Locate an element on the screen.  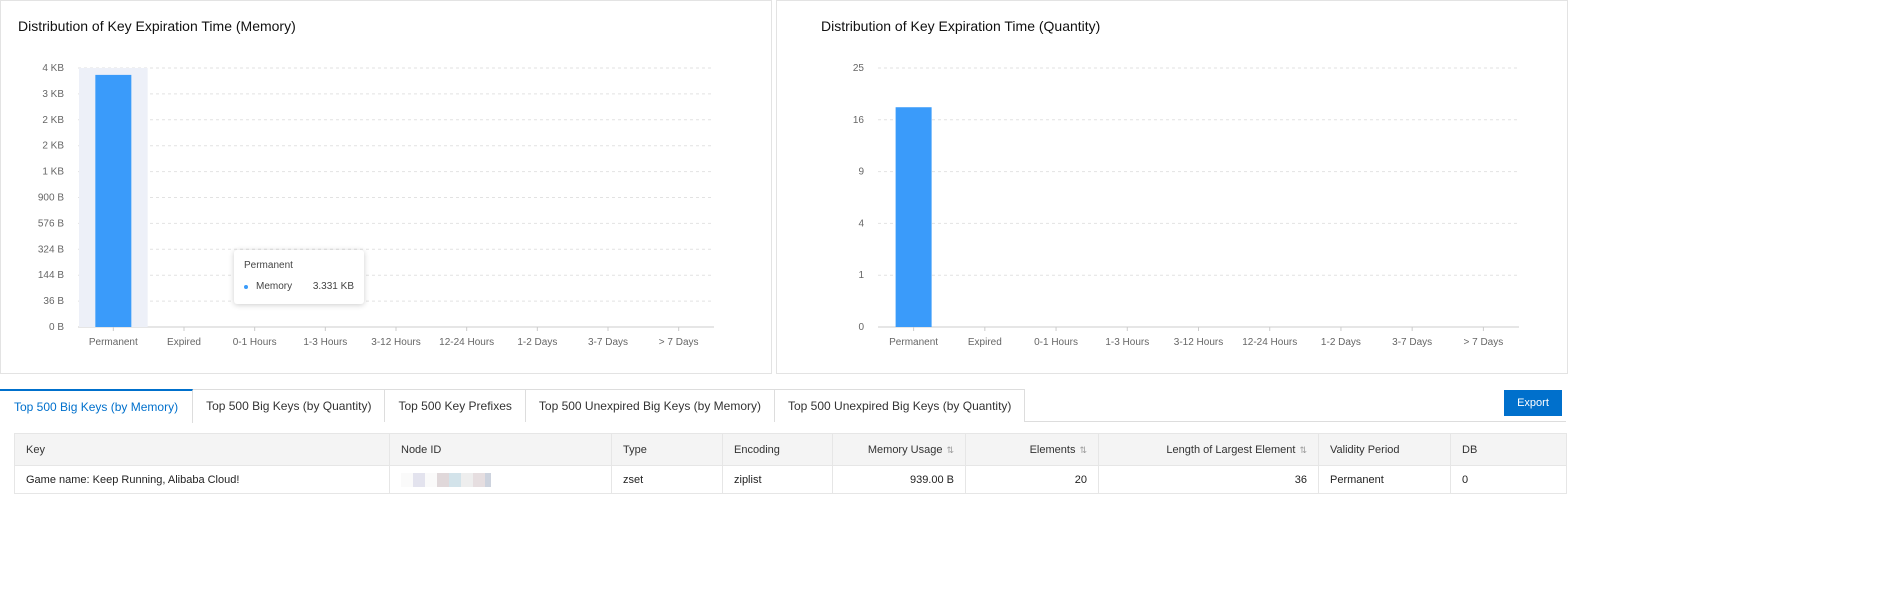
col-memory-usage-label: Memory Usage is located at coordinates (905, 449).